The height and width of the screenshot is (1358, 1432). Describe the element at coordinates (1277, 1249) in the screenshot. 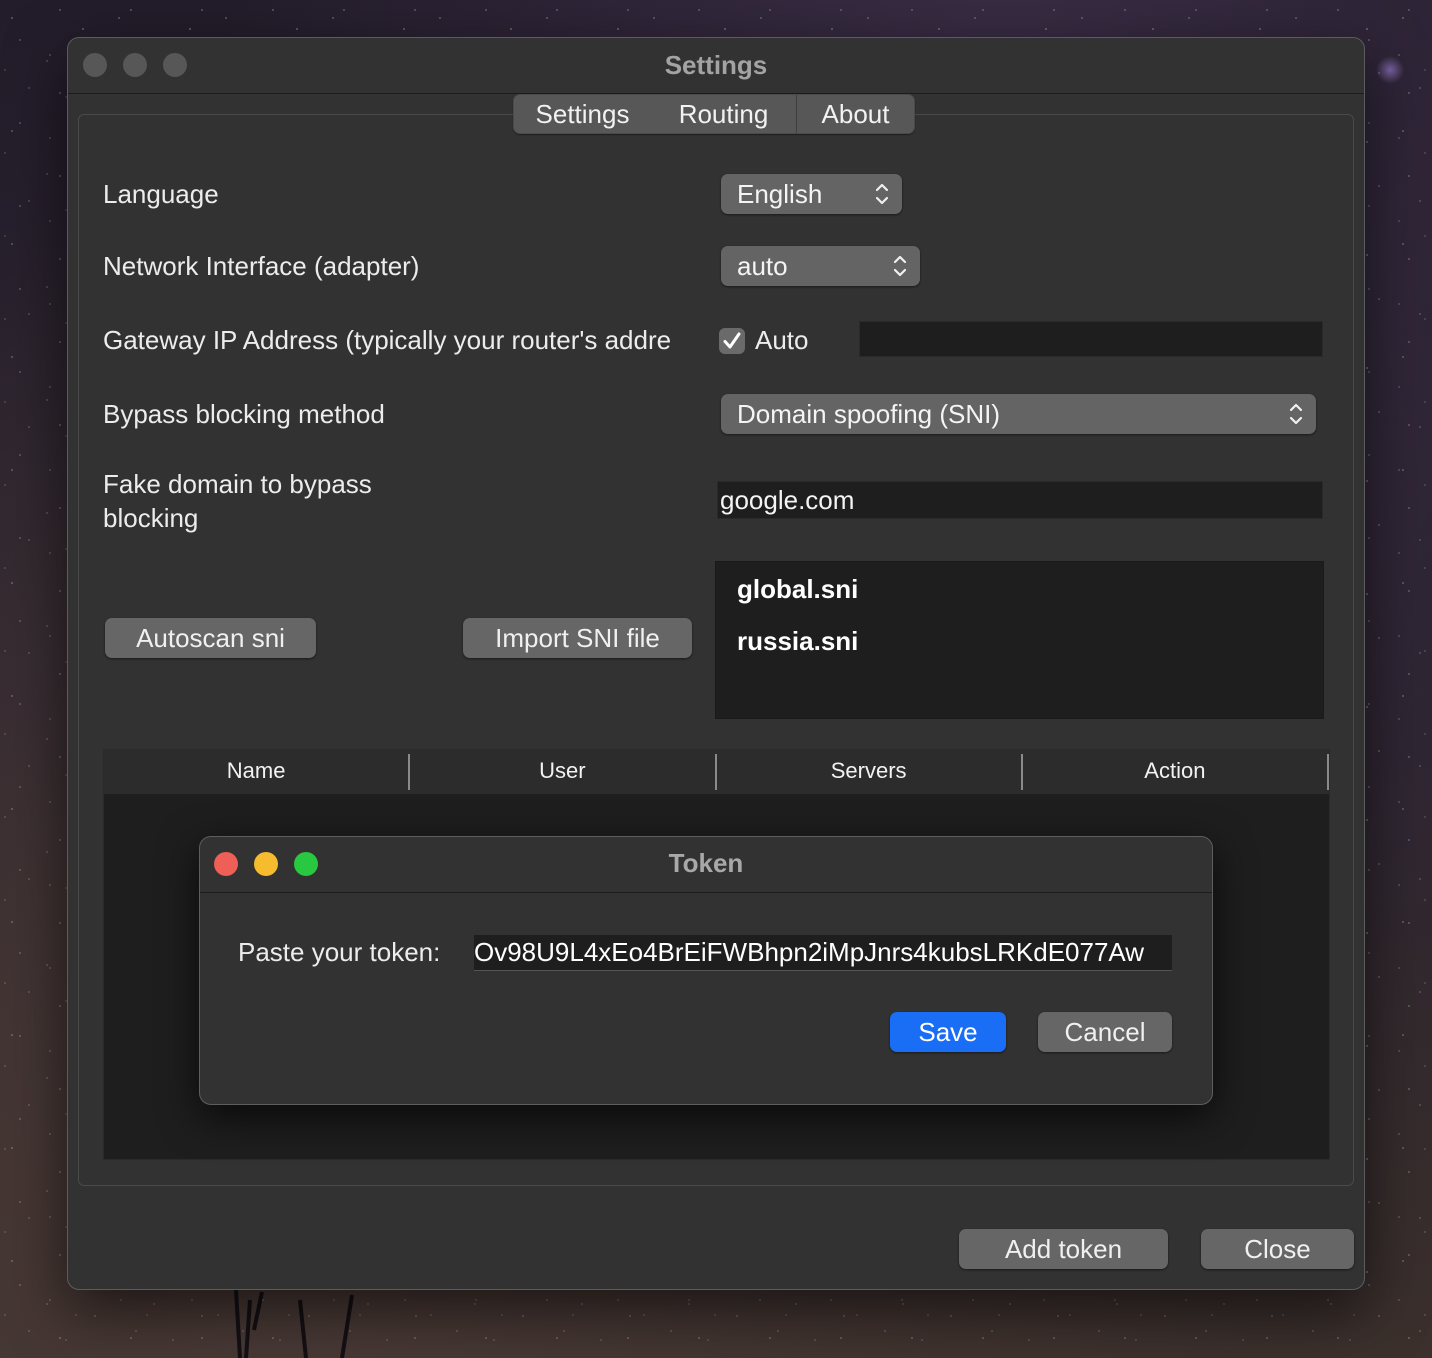

I see `close-button: Close` at that location.